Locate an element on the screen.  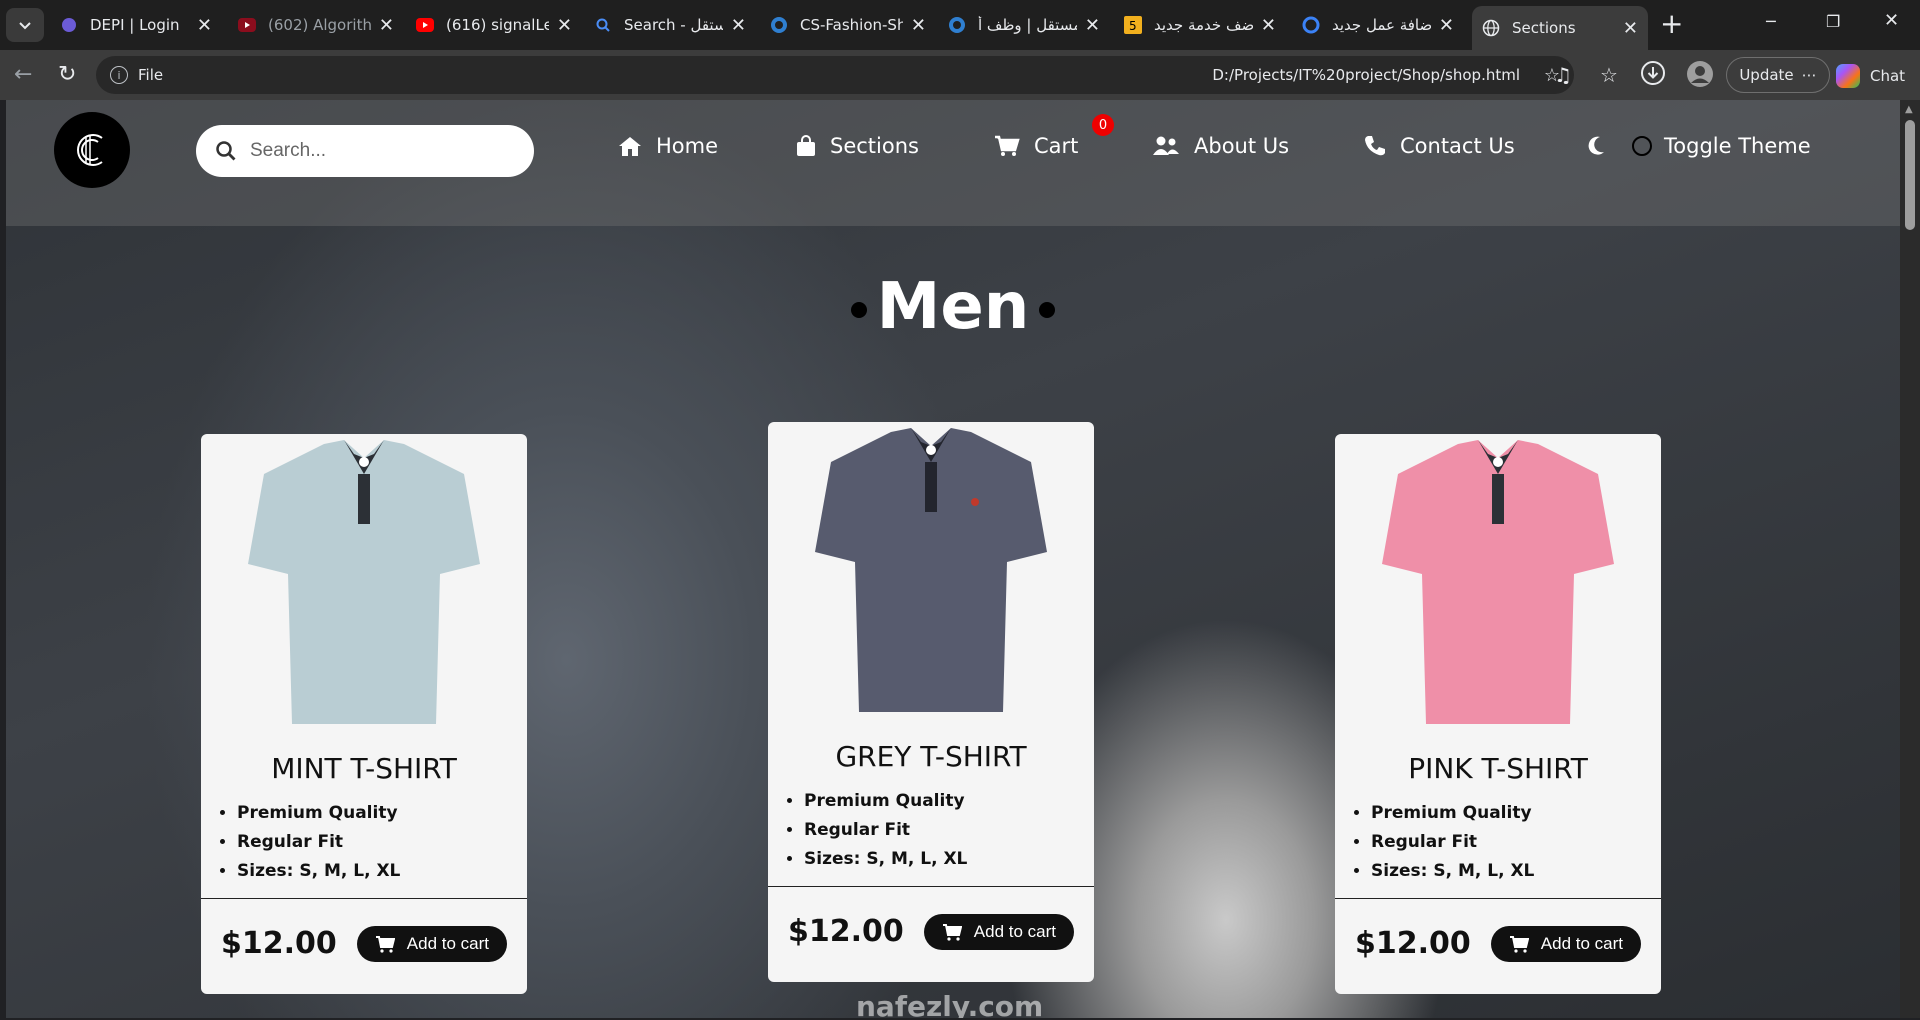
close-window-button: ✕ is located at coordinates (1891, 20).